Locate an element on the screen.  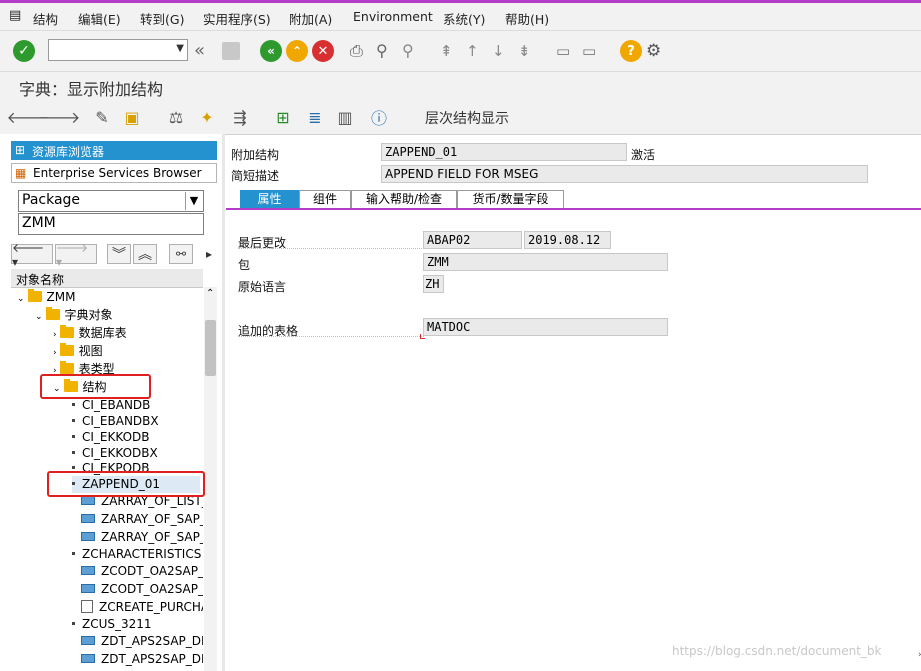
menu-help: 帮助(H) is located at coordinates (527, 18).